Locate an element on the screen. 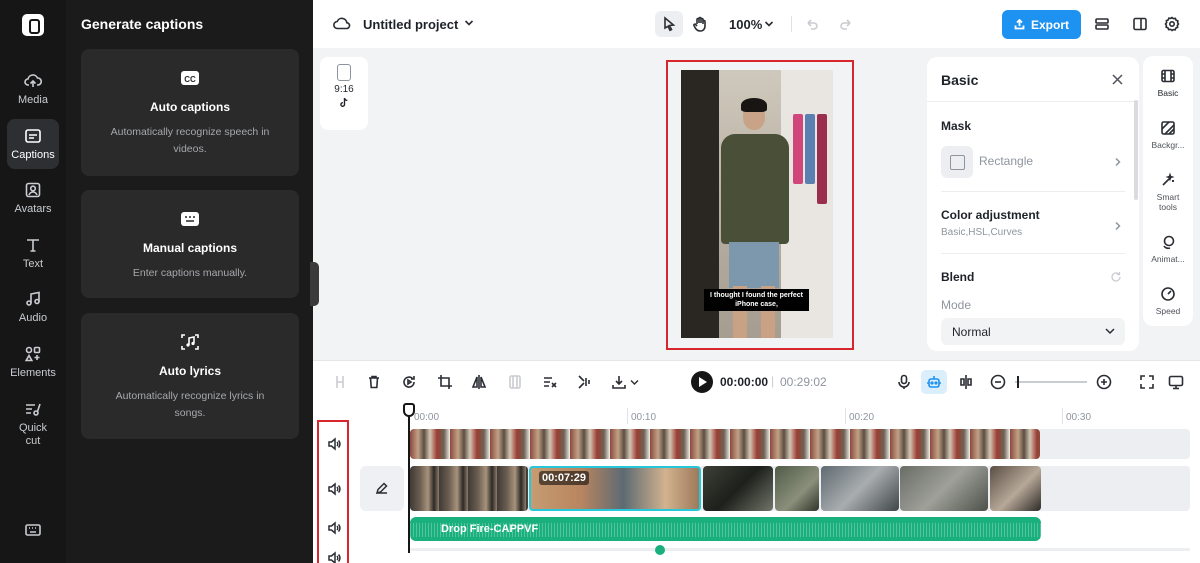  props-scrollbar is located at coordinates (1136, 150).